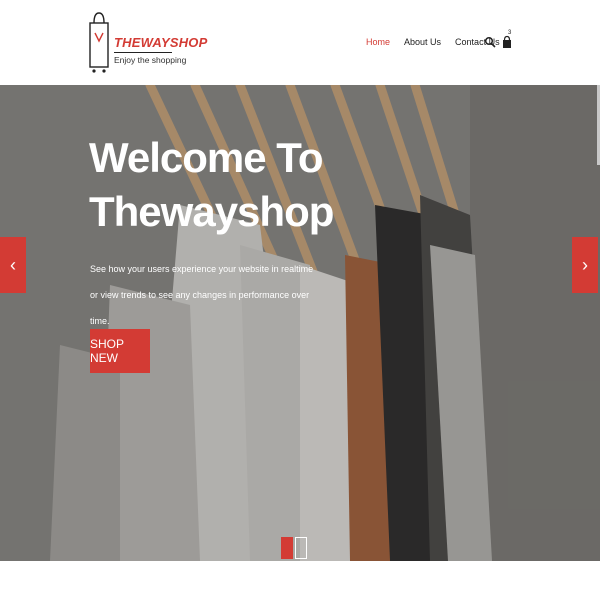 The image size is (600, 600). I want to click on logo: THEWAYSHOP Enjoy the shopping, so click(147, 43).